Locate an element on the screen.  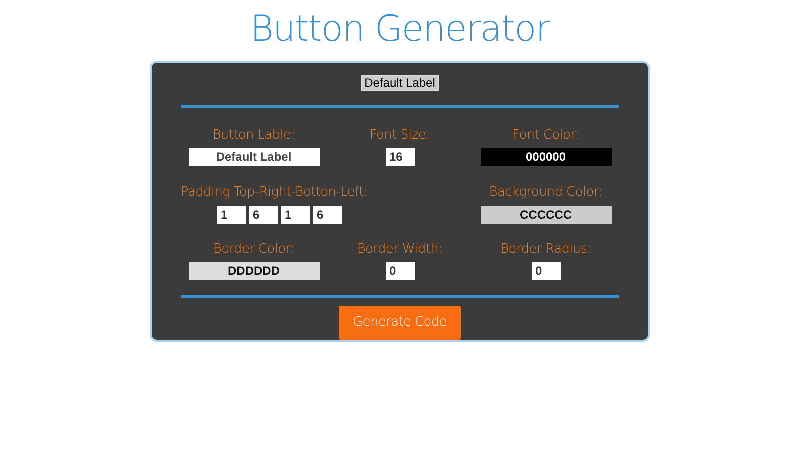
color-field: CCCCCC is located at coordinates (546, 215).